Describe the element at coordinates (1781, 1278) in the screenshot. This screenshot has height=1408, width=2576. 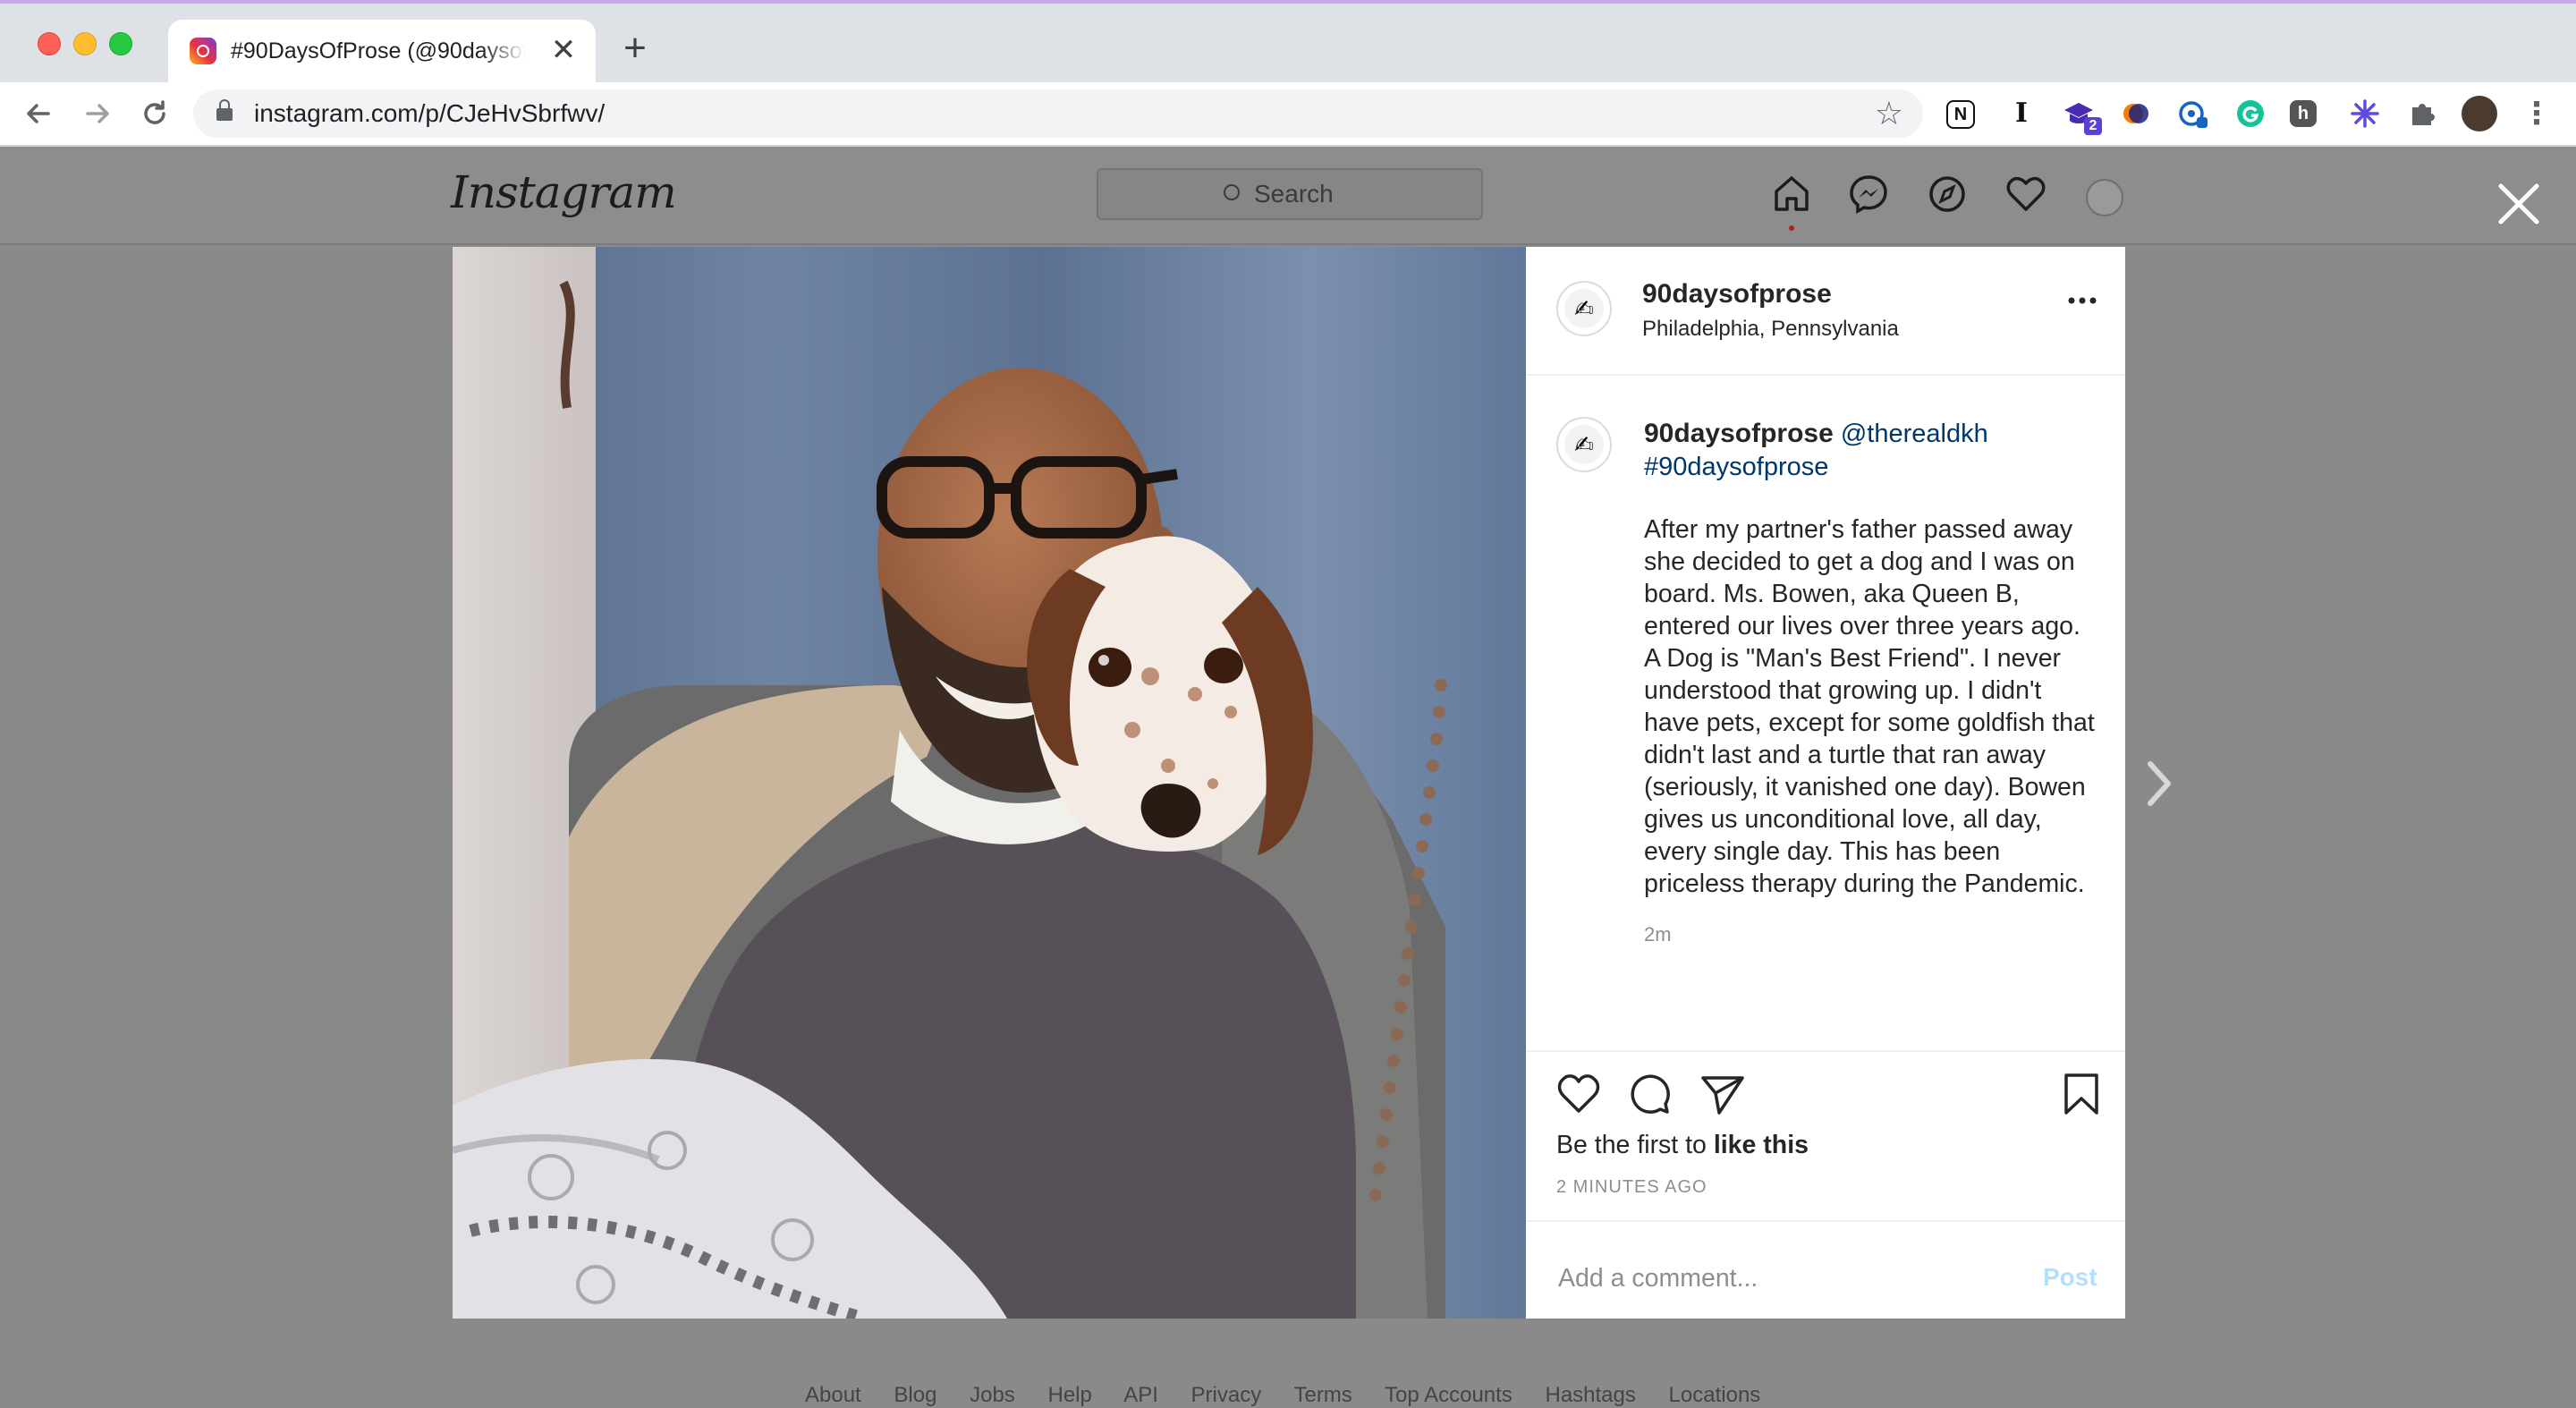
I see `add-comment-input` at that location.